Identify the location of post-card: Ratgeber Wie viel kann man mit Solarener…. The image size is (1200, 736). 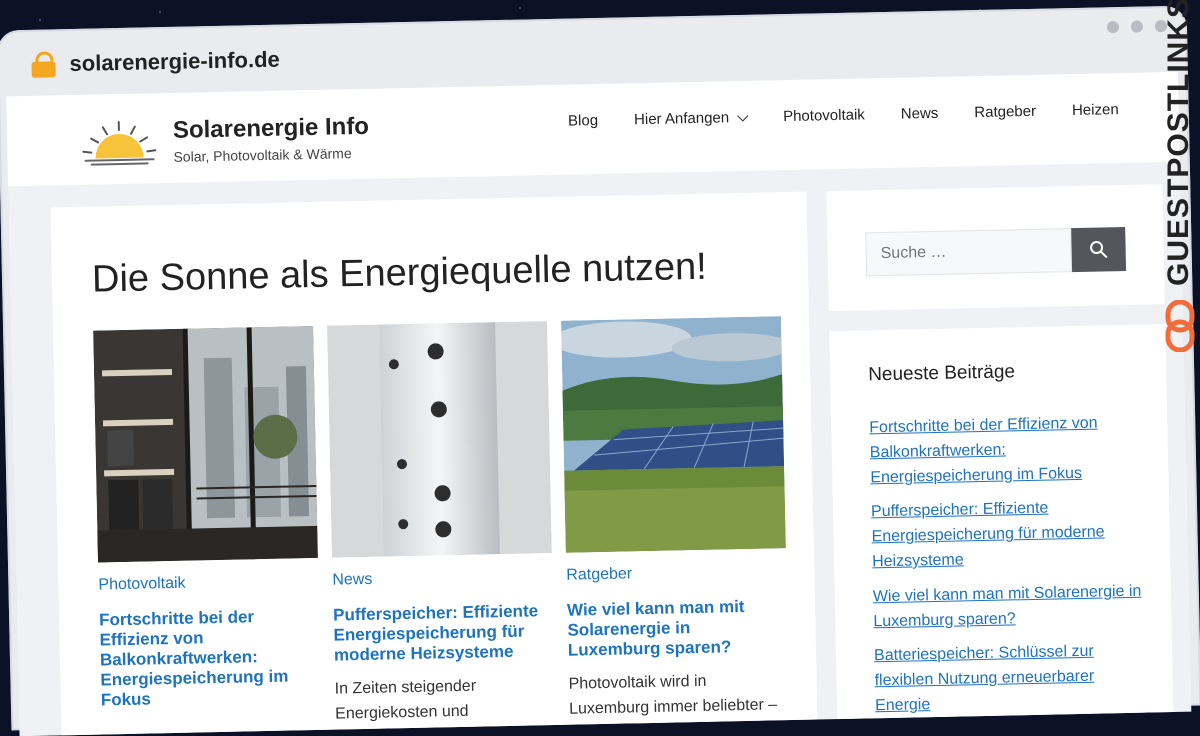
(675, 519).